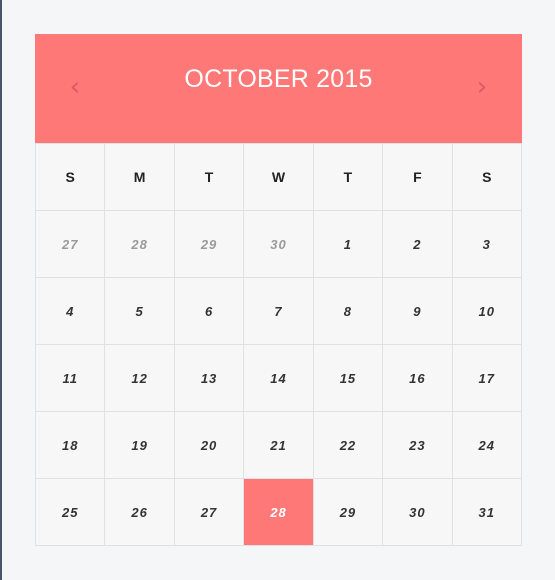  What do you see at coordinates (140, 378) in the screenshot?
I see `day-cell: 12` at bounding box center [140, 378].